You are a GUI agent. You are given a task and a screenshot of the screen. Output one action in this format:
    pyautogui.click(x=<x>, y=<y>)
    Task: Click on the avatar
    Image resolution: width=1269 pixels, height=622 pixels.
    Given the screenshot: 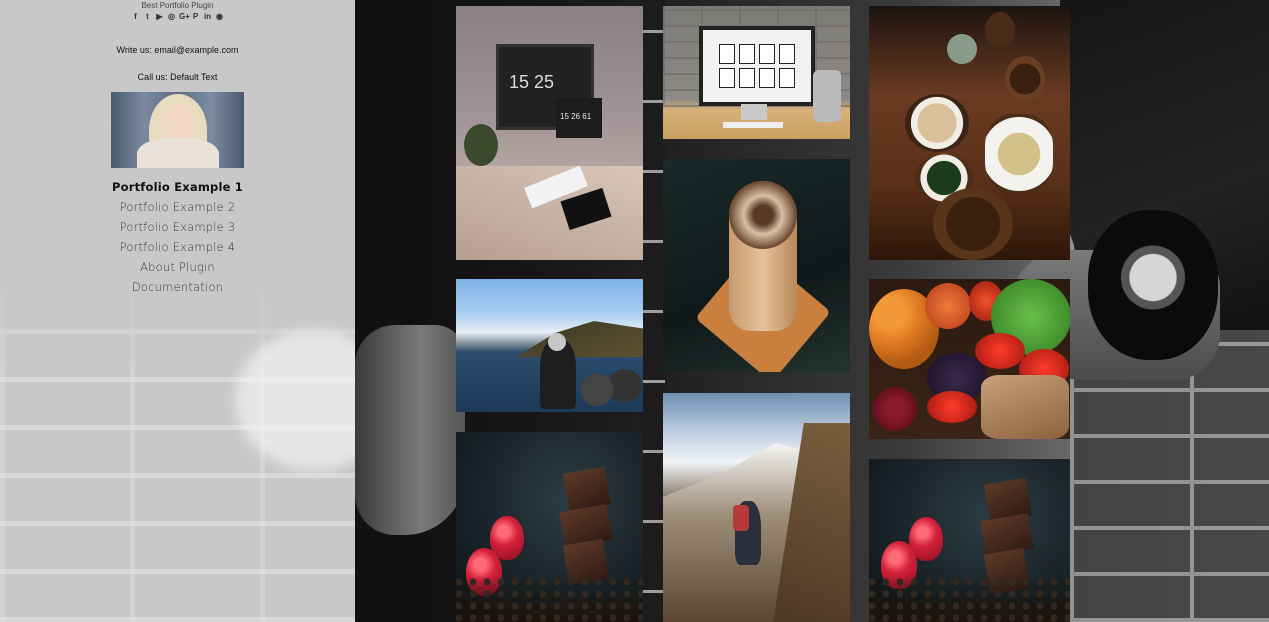 What is the action you would take?
    pyautogui.click(x=177, y=130)
    